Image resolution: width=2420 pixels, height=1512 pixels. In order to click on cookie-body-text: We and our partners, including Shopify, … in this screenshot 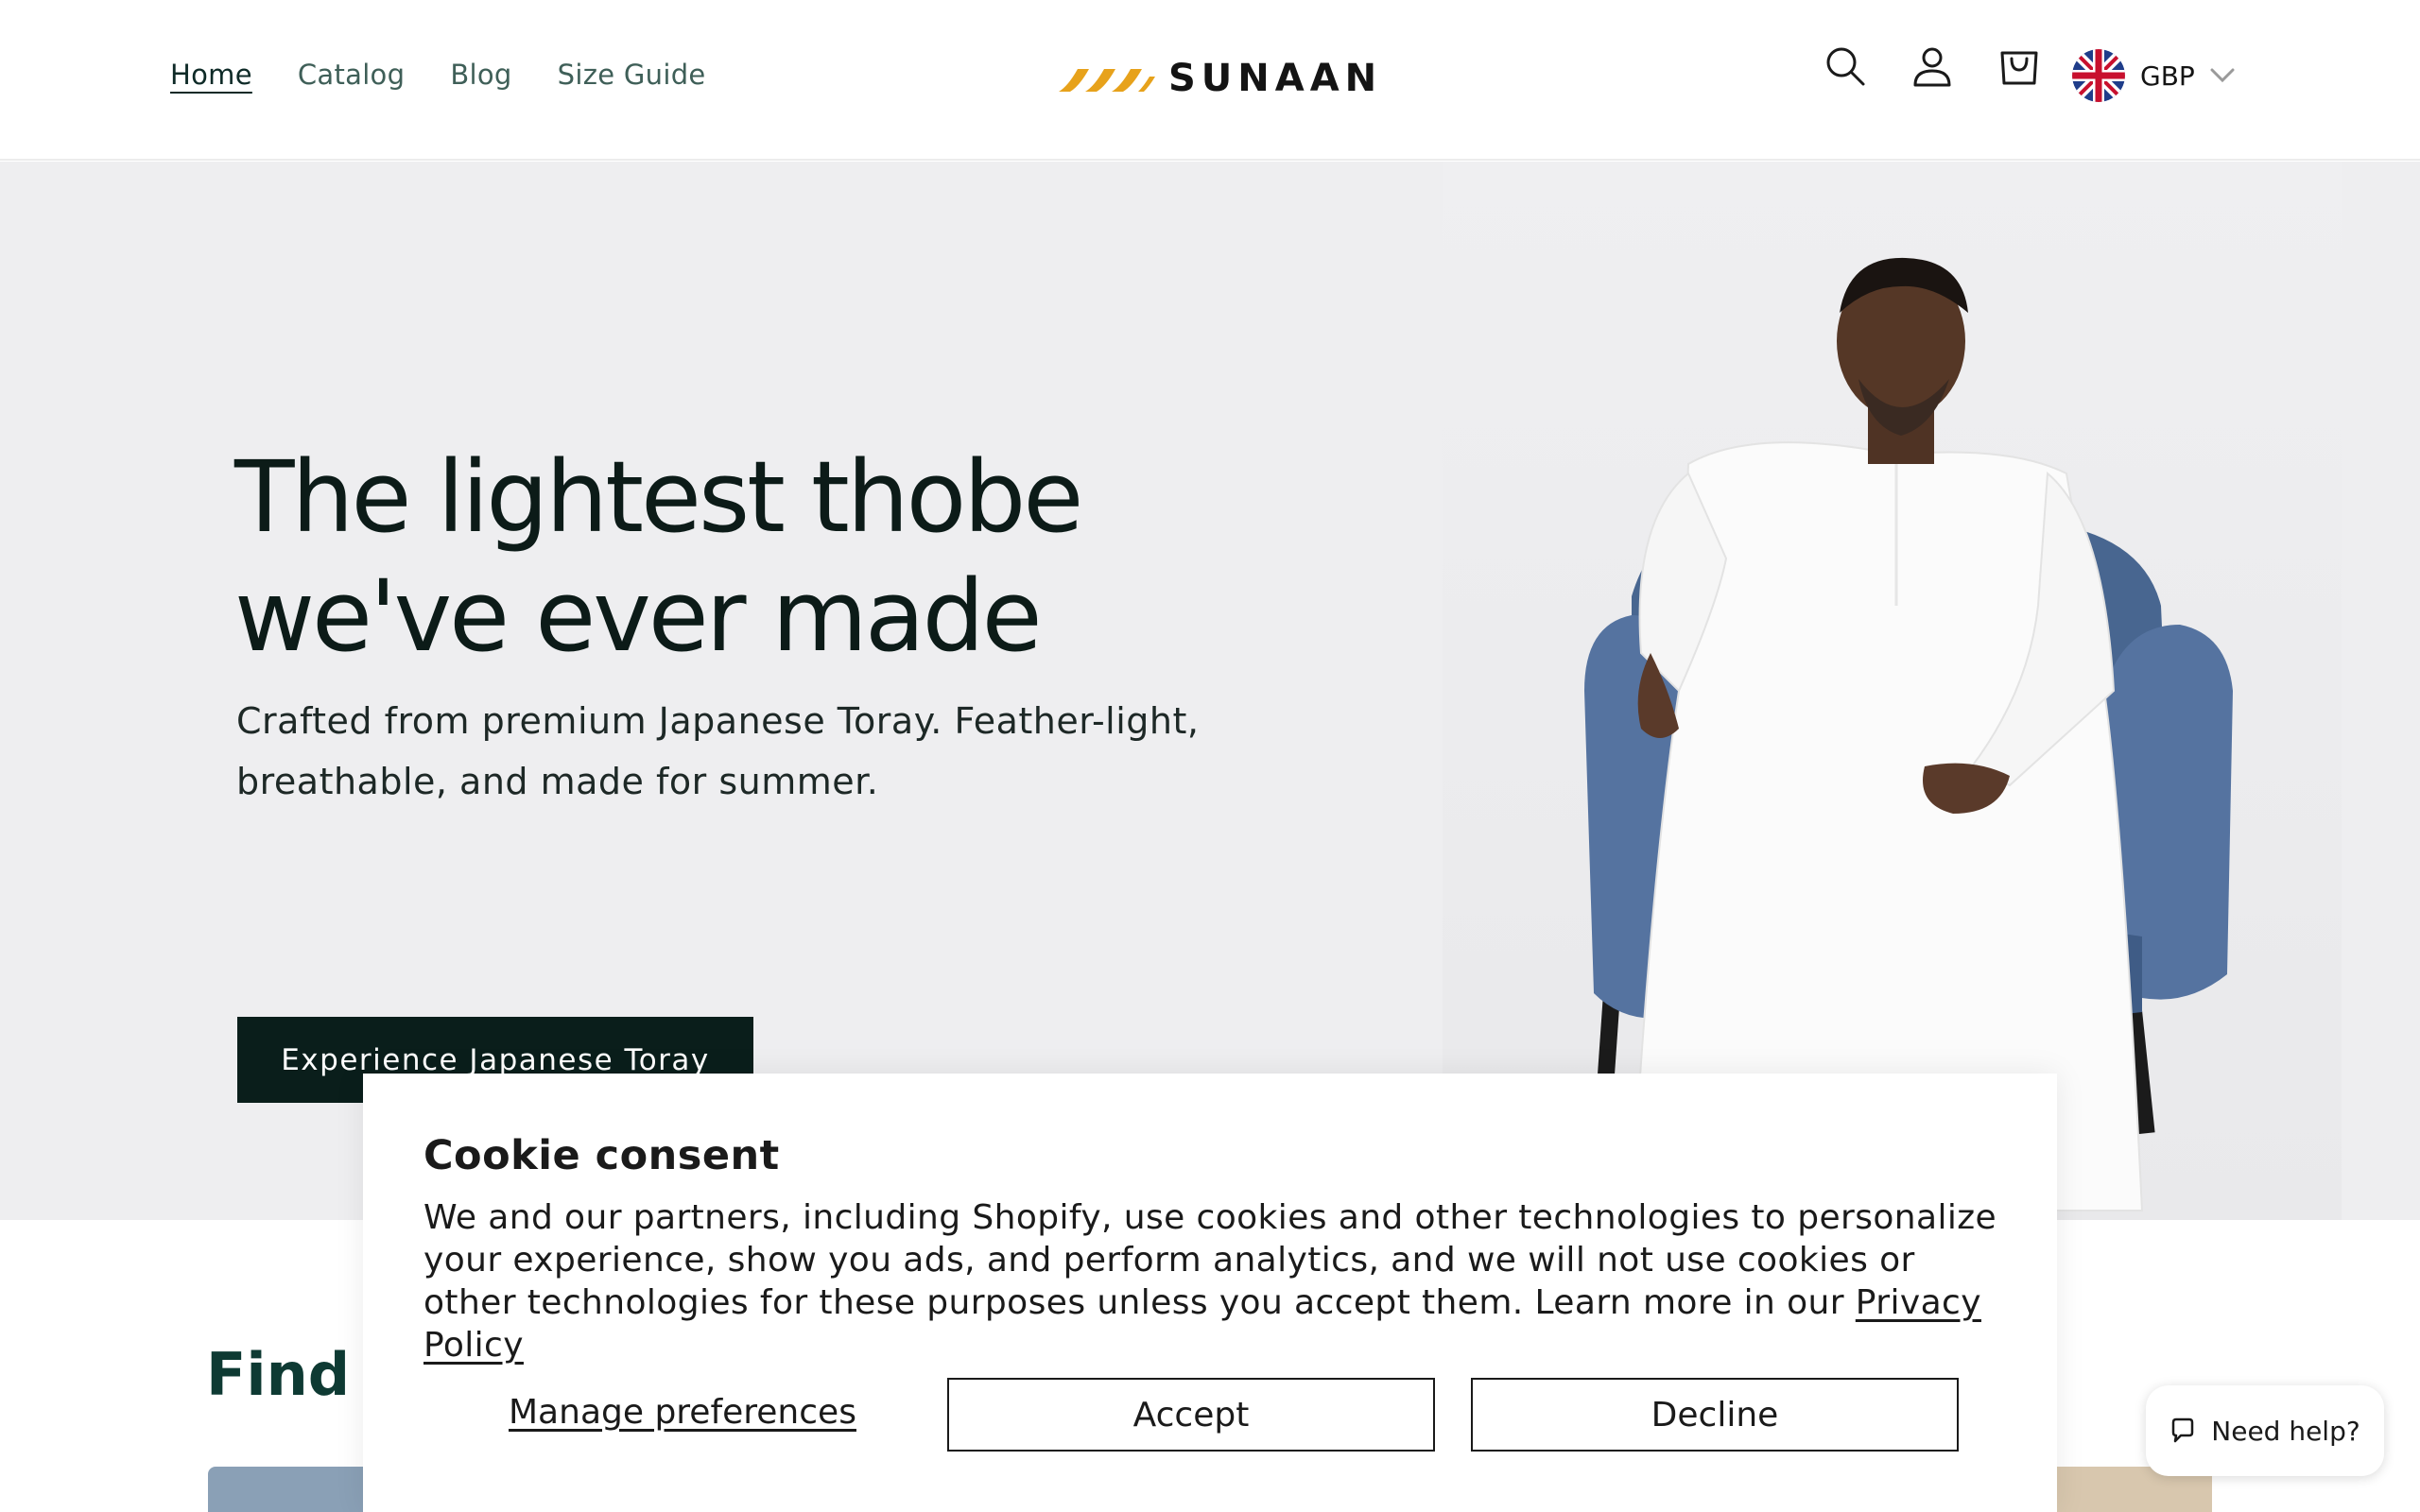, I will do `click(1210, 1260)`.